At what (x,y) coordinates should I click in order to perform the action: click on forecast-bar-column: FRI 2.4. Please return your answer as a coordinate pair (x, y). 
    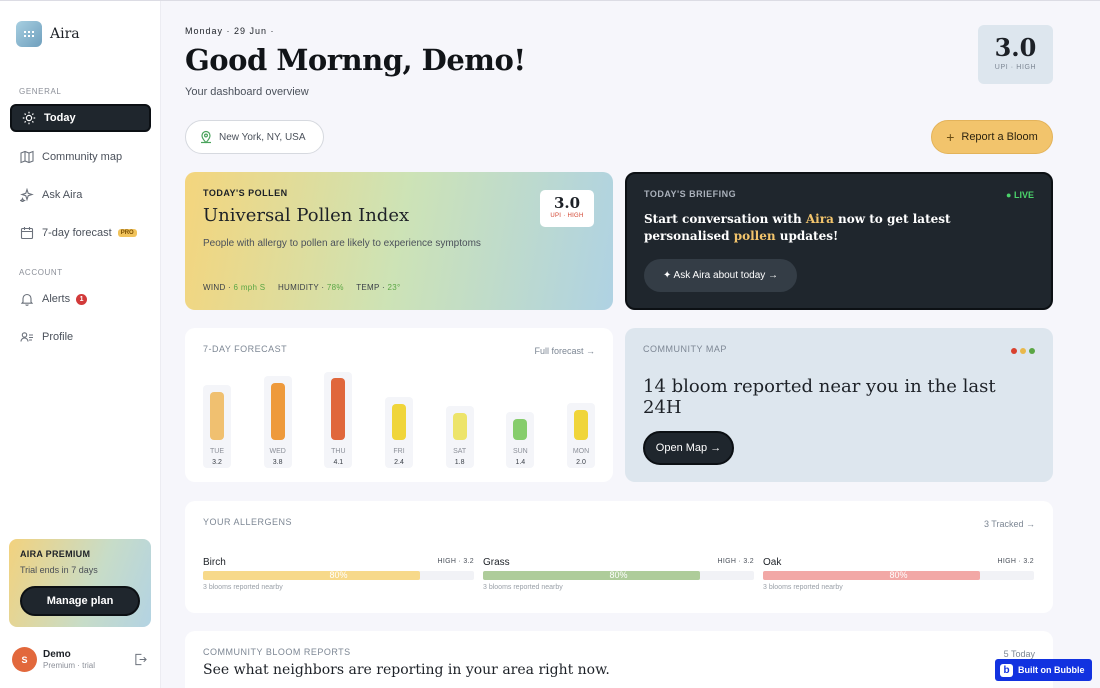
    Looking at the image, I should click on (399, 432).